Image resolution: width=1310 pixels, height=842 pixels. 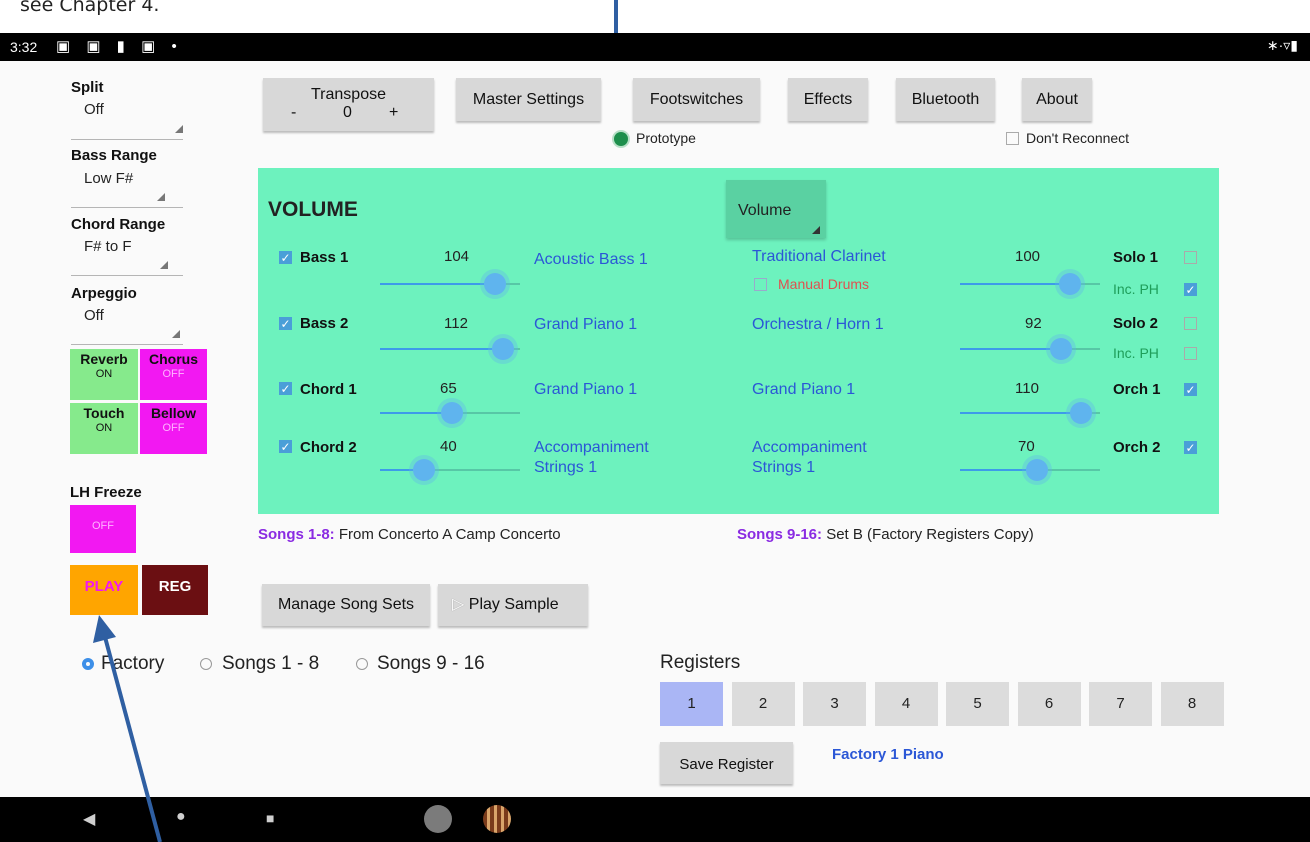 What do you see at coordinates (175, 590) in the screenshot?
I see `reg-button: REG` at bounding box center [175, 590].